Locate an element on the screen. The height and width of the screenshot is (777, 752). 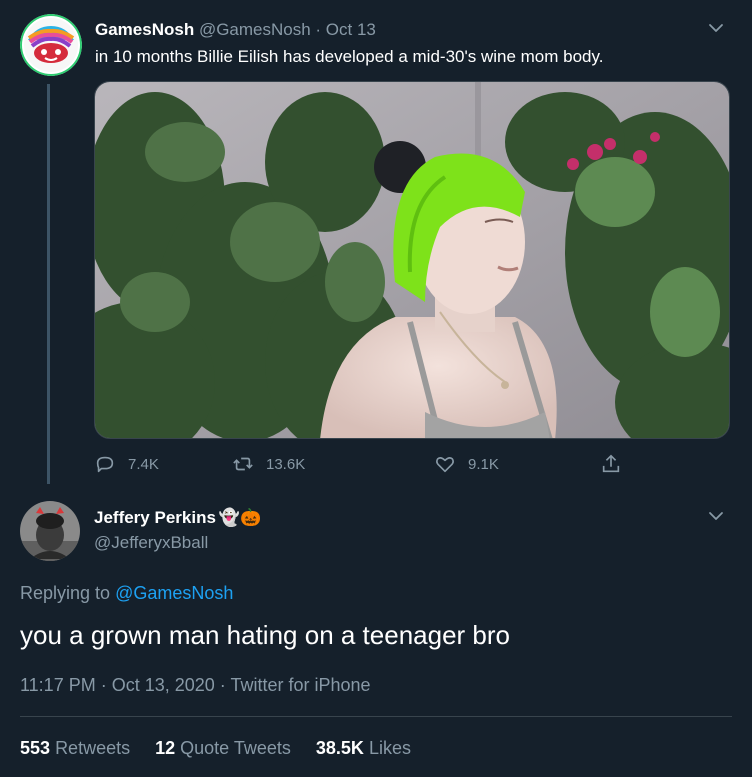
replying-to-link: @GamesNosh is located at coordinates (174, 593).